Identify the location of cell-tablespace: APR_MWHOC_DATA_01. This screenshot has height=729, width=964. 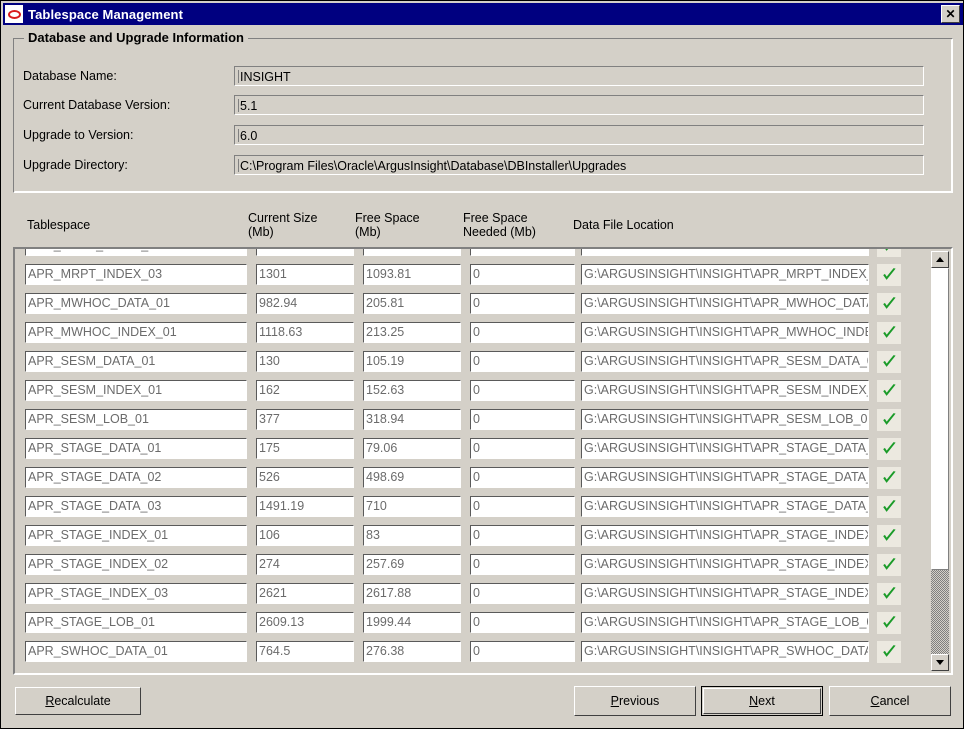
(136, 303).